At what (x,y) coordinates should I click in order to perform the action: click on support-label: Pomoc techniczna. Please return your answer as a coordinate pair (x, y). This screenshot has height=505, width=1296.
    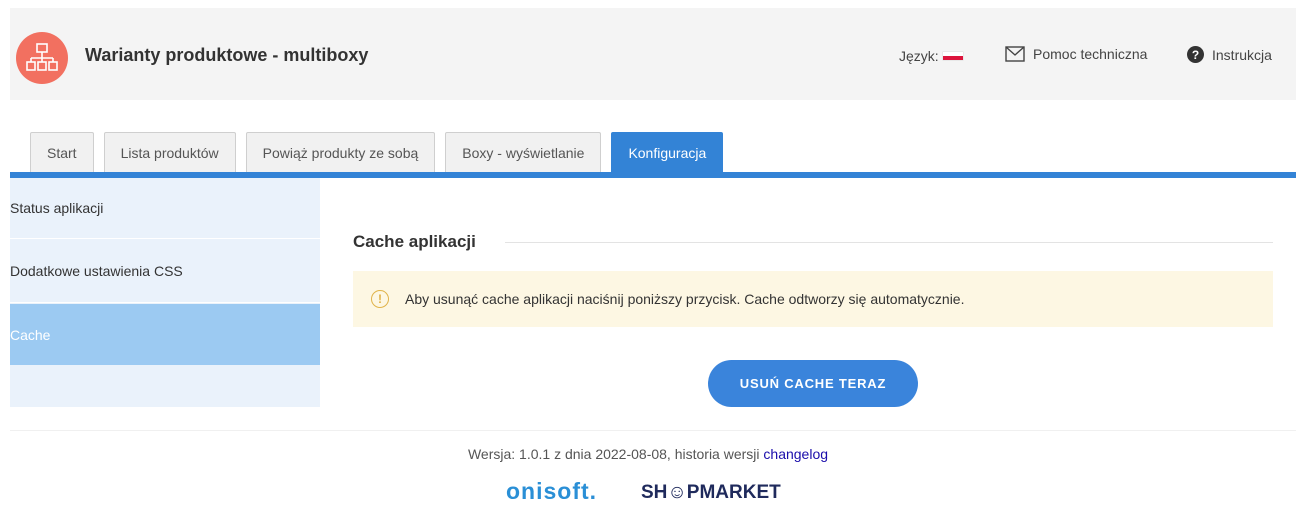
    Looking at the image, I should click on (1090, 54).